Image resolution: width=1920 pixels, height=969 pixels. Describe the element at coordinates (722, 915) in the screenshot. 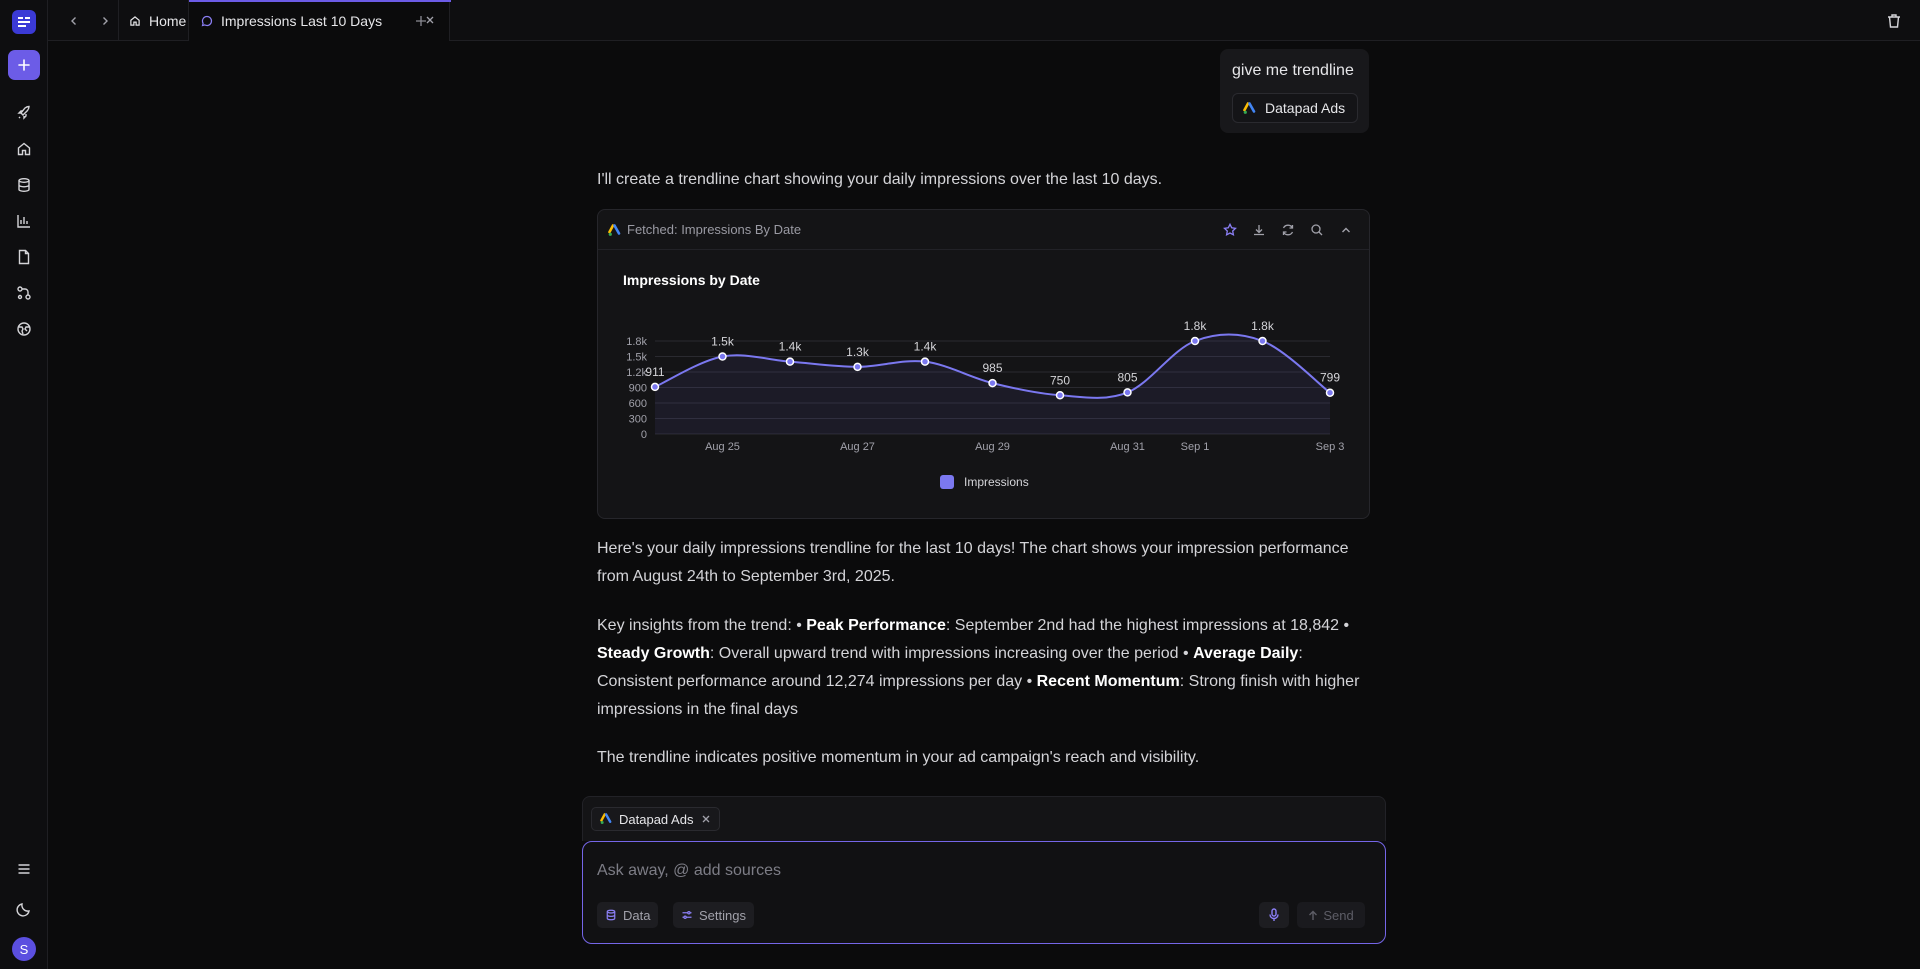

I see `settings-button-label: Settings` at that location.